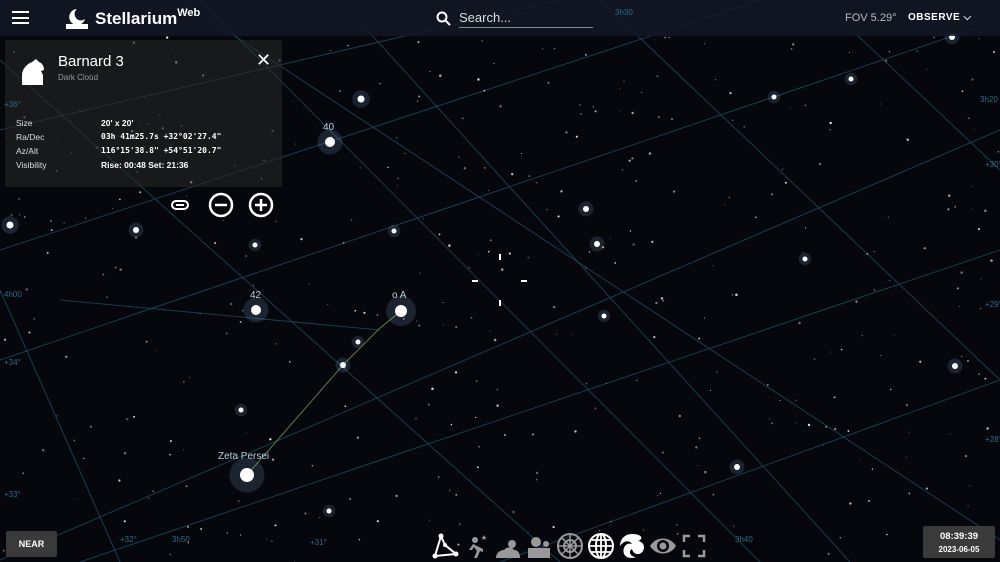 This screenshot has height=562, width=1000. What do you see at coordinates (601, 546) in the screenshot?
I see `equatorial-grid-icon` at bounding box center [601, 546].